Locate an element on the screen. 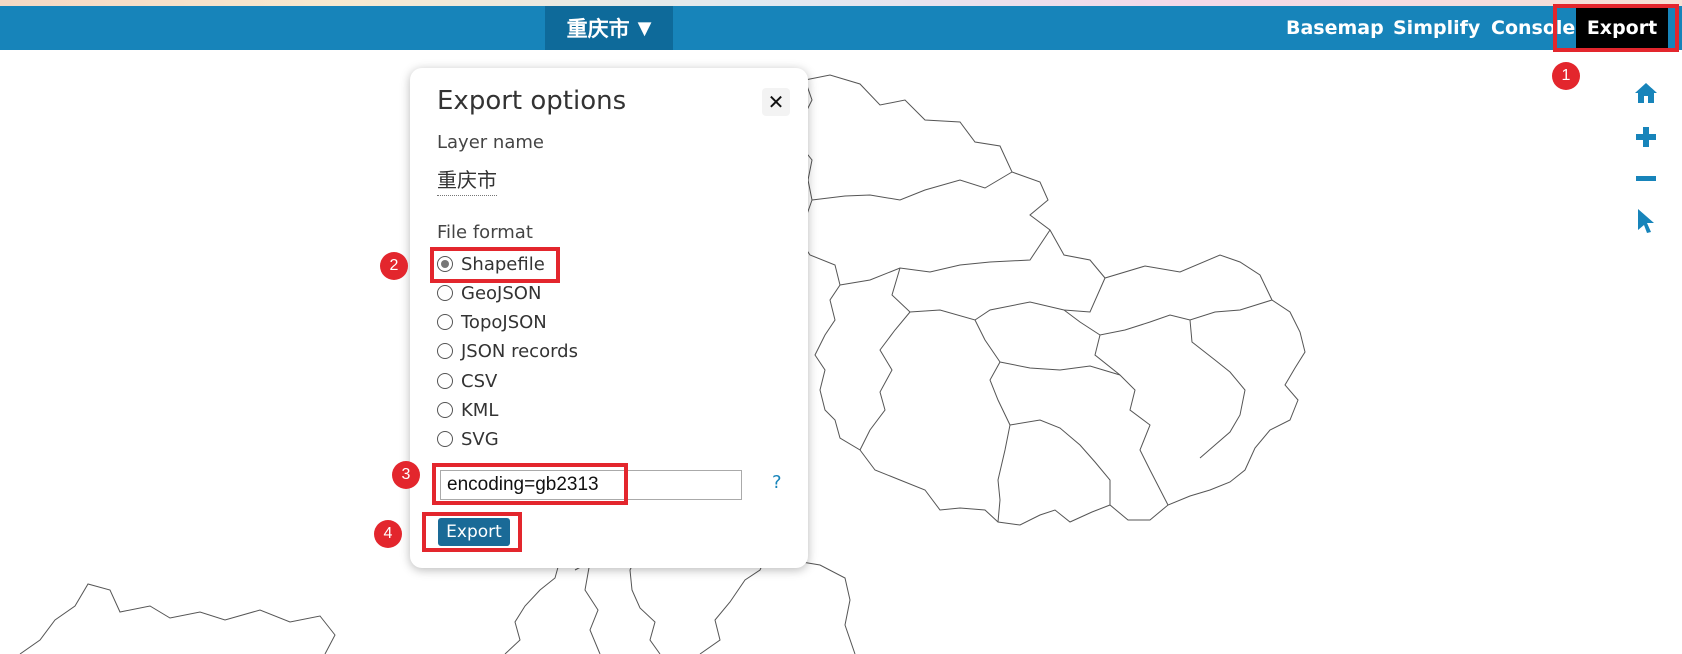  home-icon is located at coordinates (1646, 93).